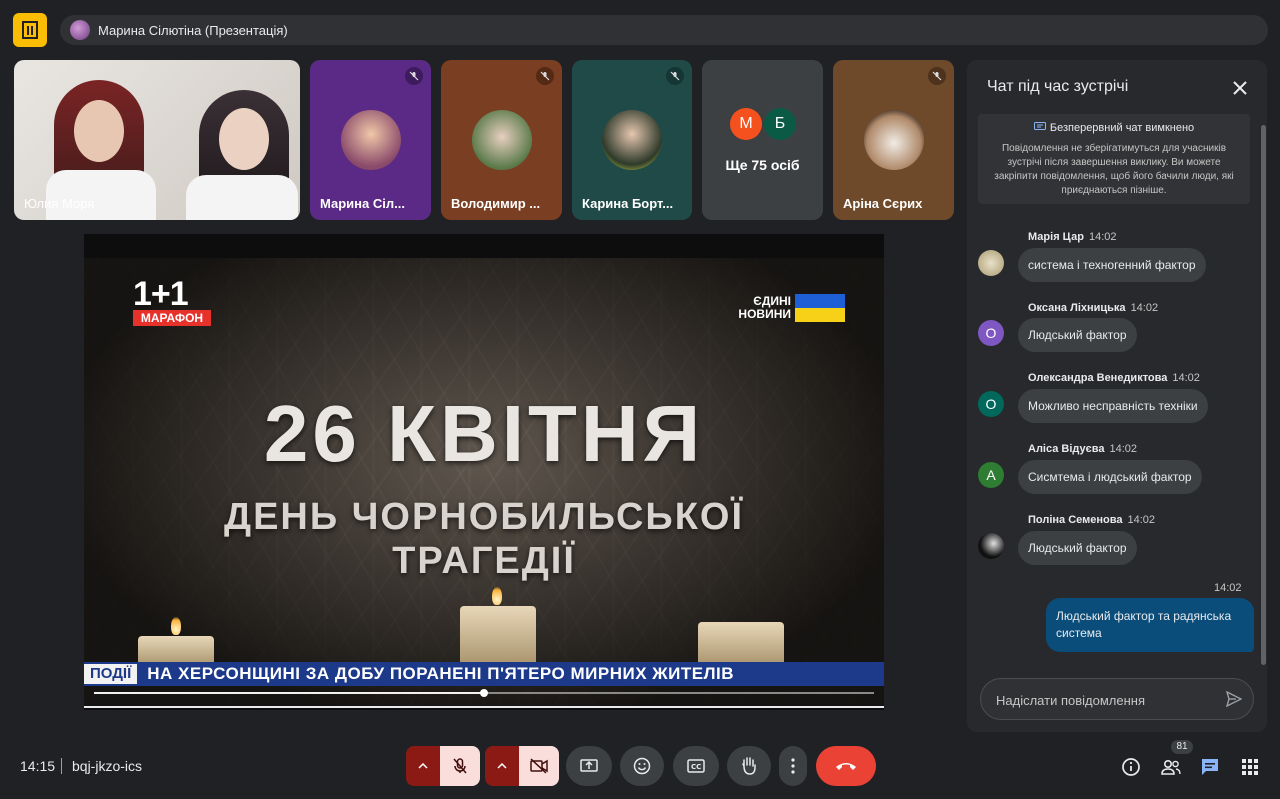 The height and width of the screenshot is (799, 1280). I want to click on mic-options-button, so click(423, 766).